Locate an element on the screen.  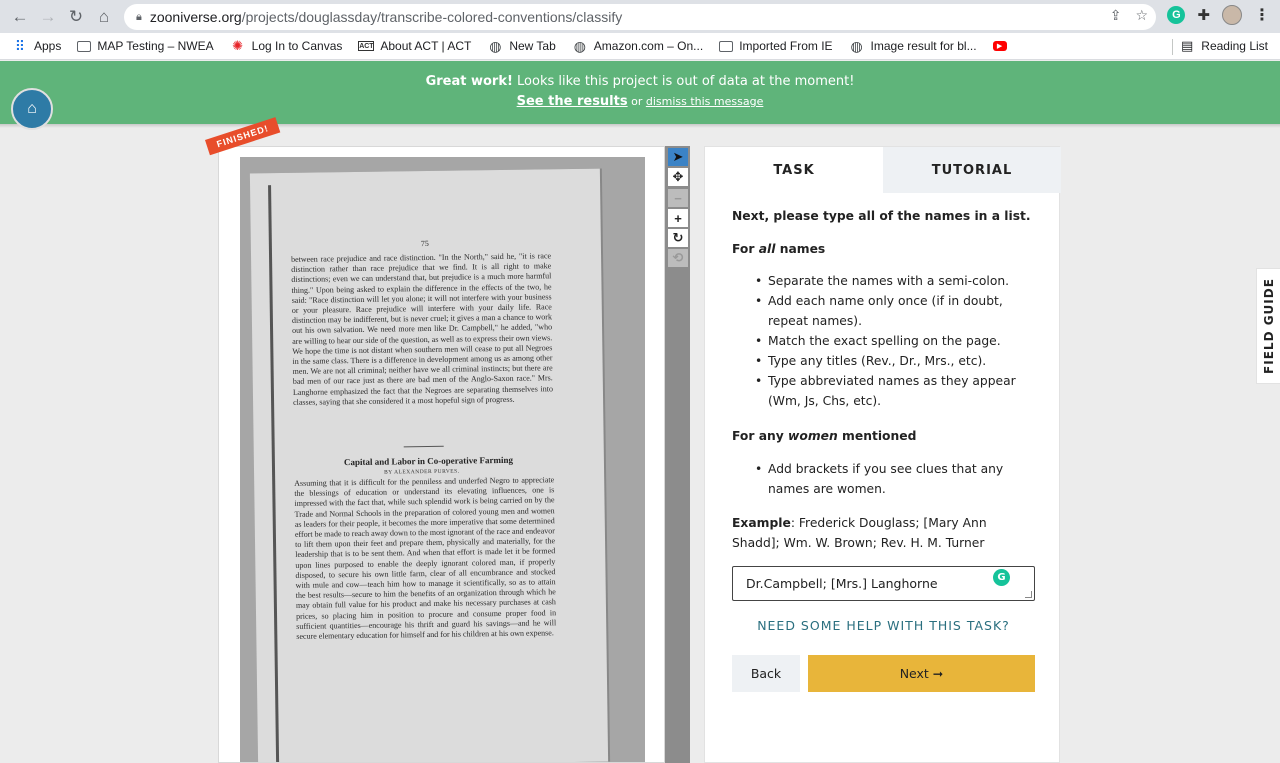
bookmark-new-tab: ◍ New Tab is located at coordinates (521, 45).